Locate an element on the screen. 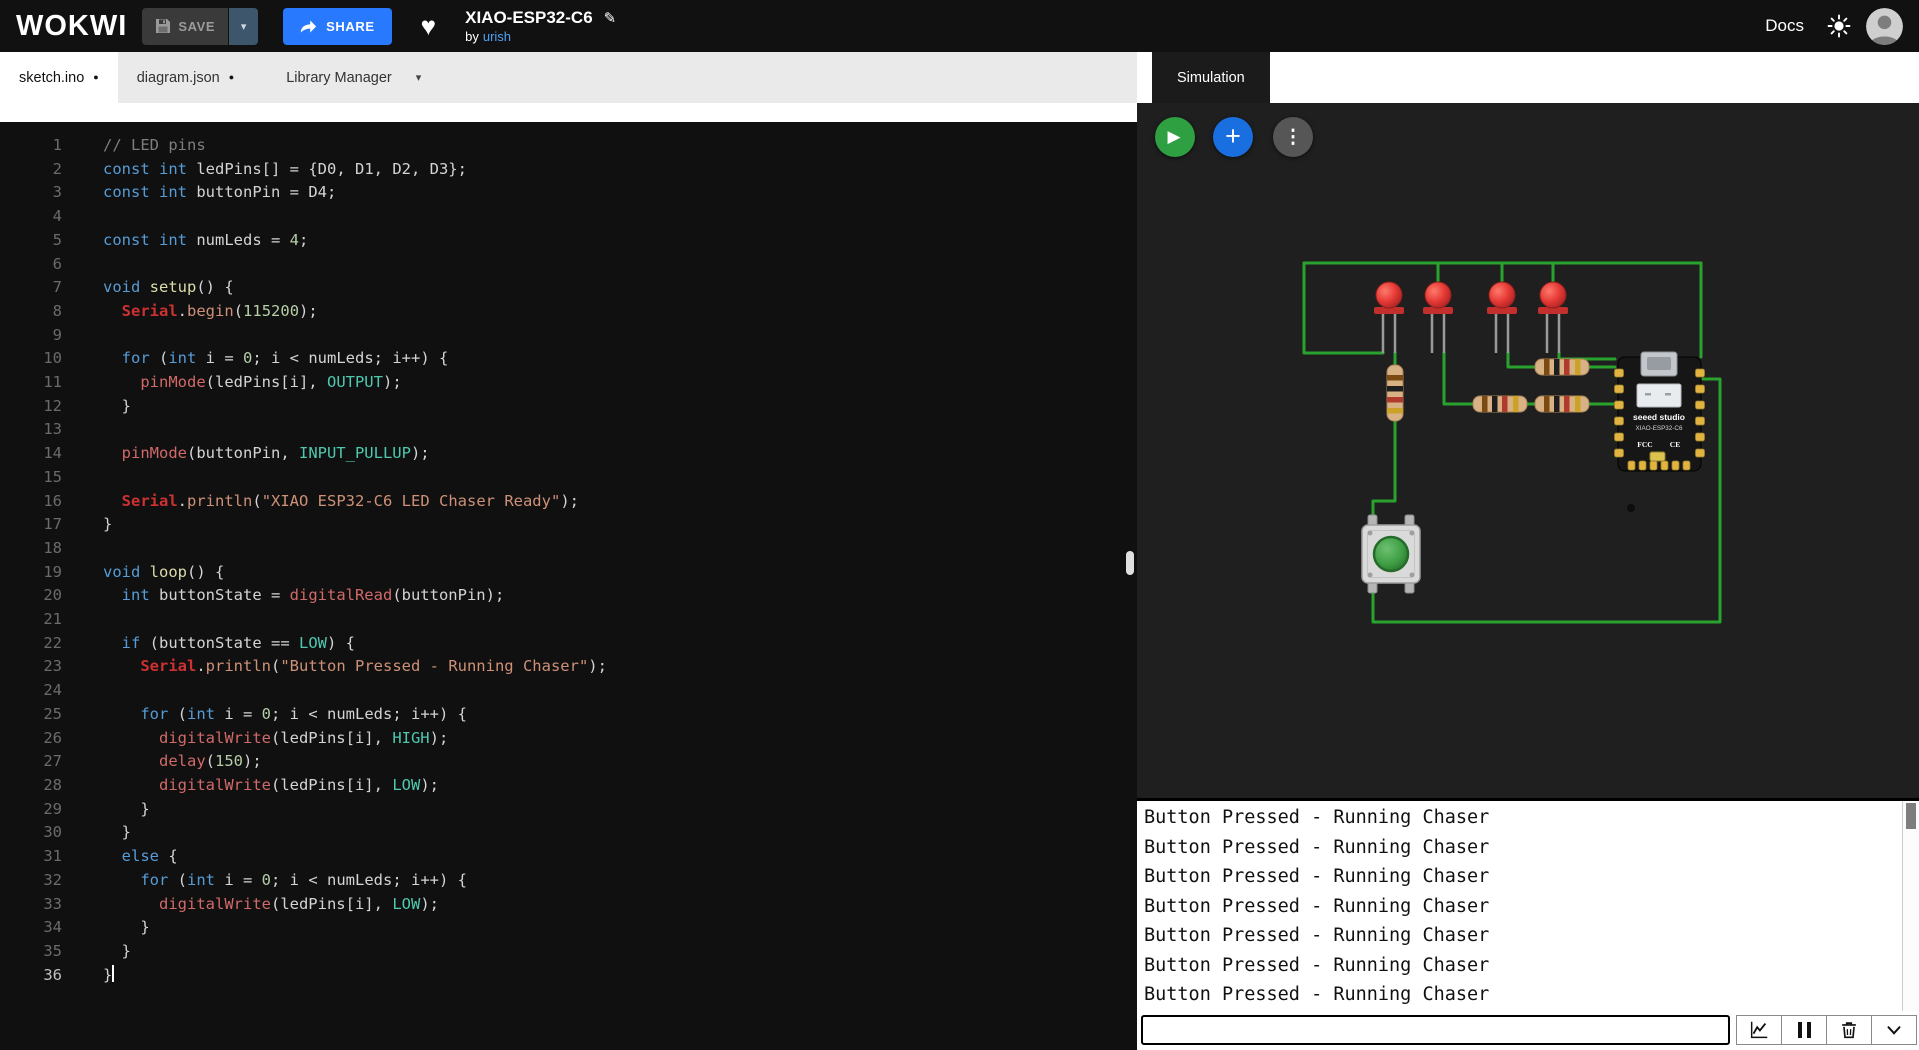  line-number: 18 is located at coordinates (52, 547).